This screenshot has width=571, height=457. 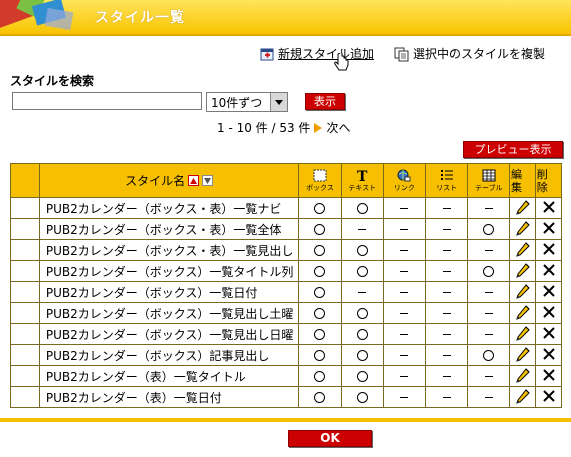 I want to click on table-row: PUB2カレンダー（ボックス）一覧日付○－－－－, so click(x=286, y=292).